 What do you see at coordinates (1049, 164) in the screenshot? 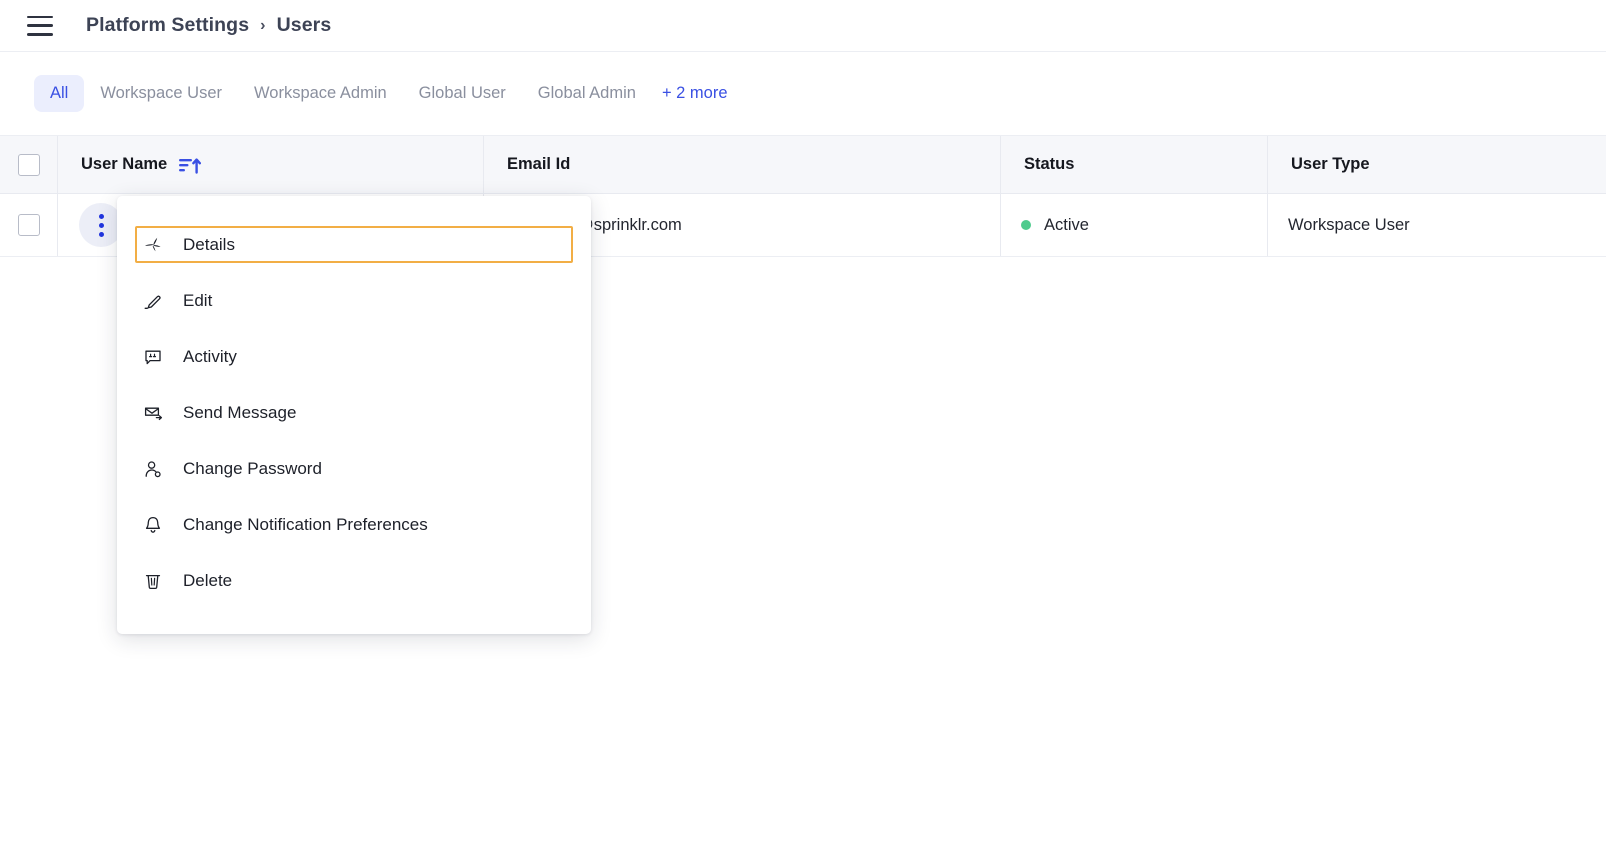
I see `column-header-label: Status` at bounding box center [1049, 164].